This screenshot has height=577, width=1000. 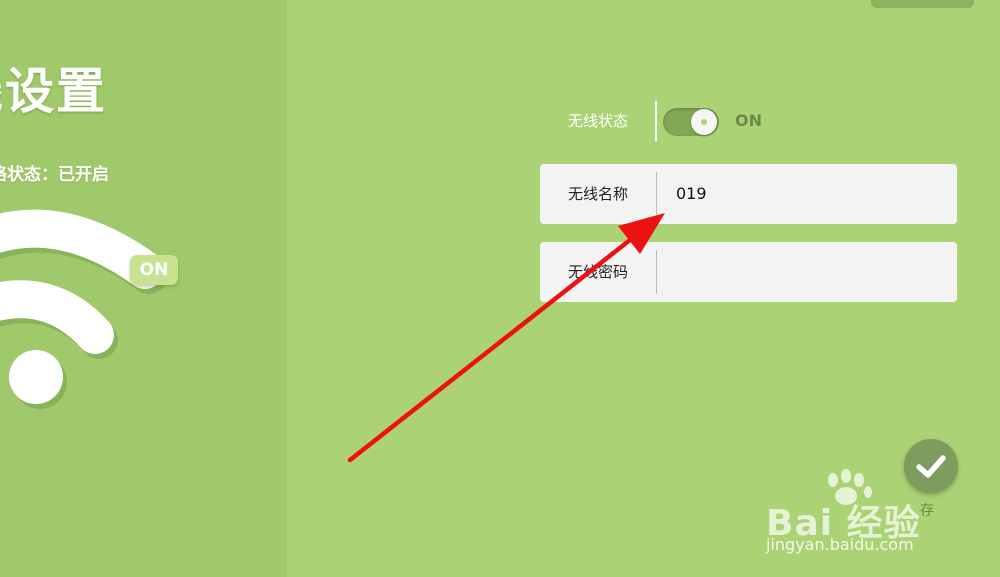 What do you see at coordinates (641, 233) in the screenshot?
I see `arrow-head` at bounding box center [641, 233].